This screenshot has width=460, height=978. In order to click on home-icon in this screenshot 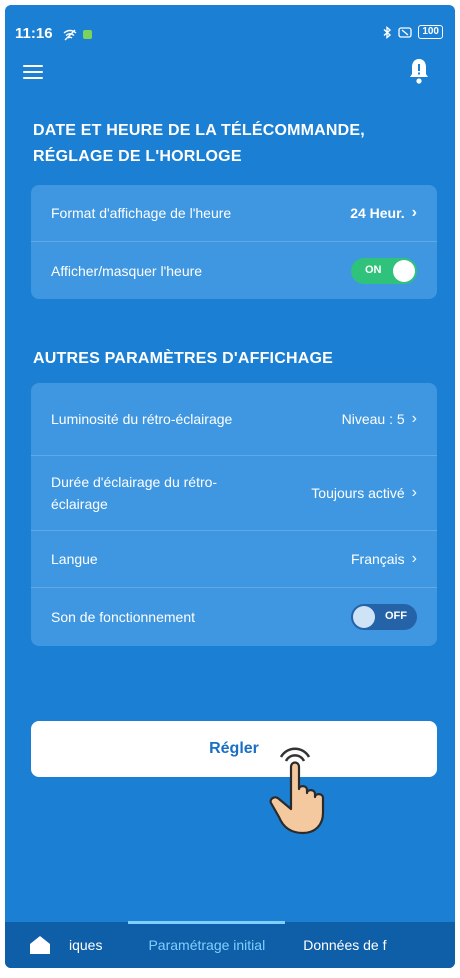, I will do `click(40, 945)`.